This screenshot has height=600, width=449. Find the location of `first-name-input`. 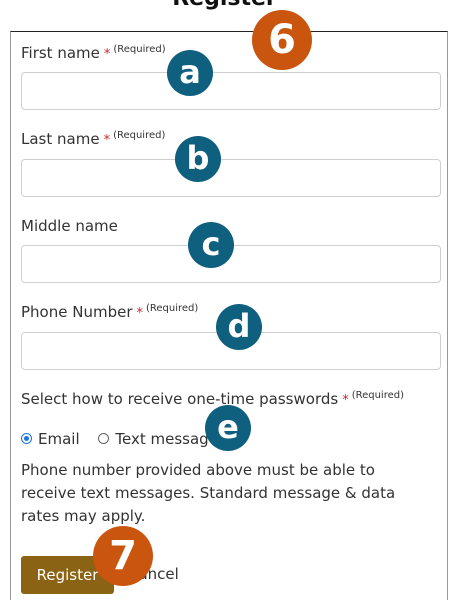

first-name-input is located at coordinates (231, 91).